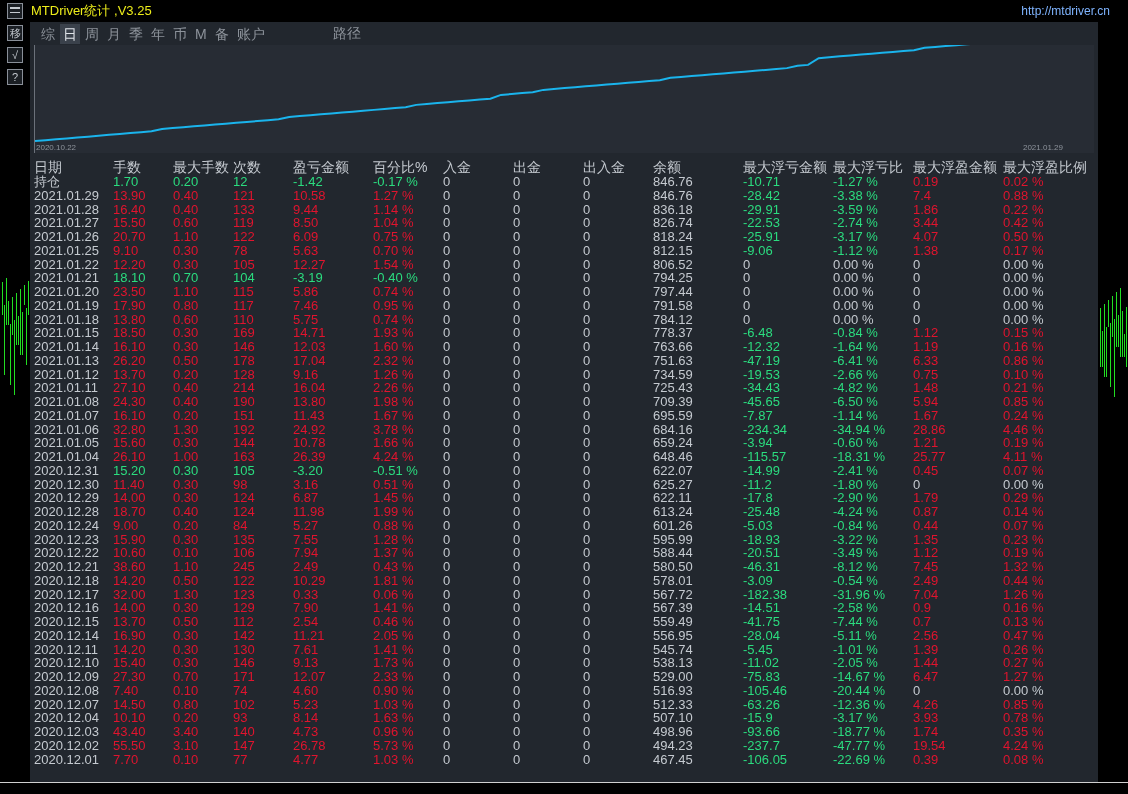  I want to click on table-cell-text: -18.93, so click(762, 539).